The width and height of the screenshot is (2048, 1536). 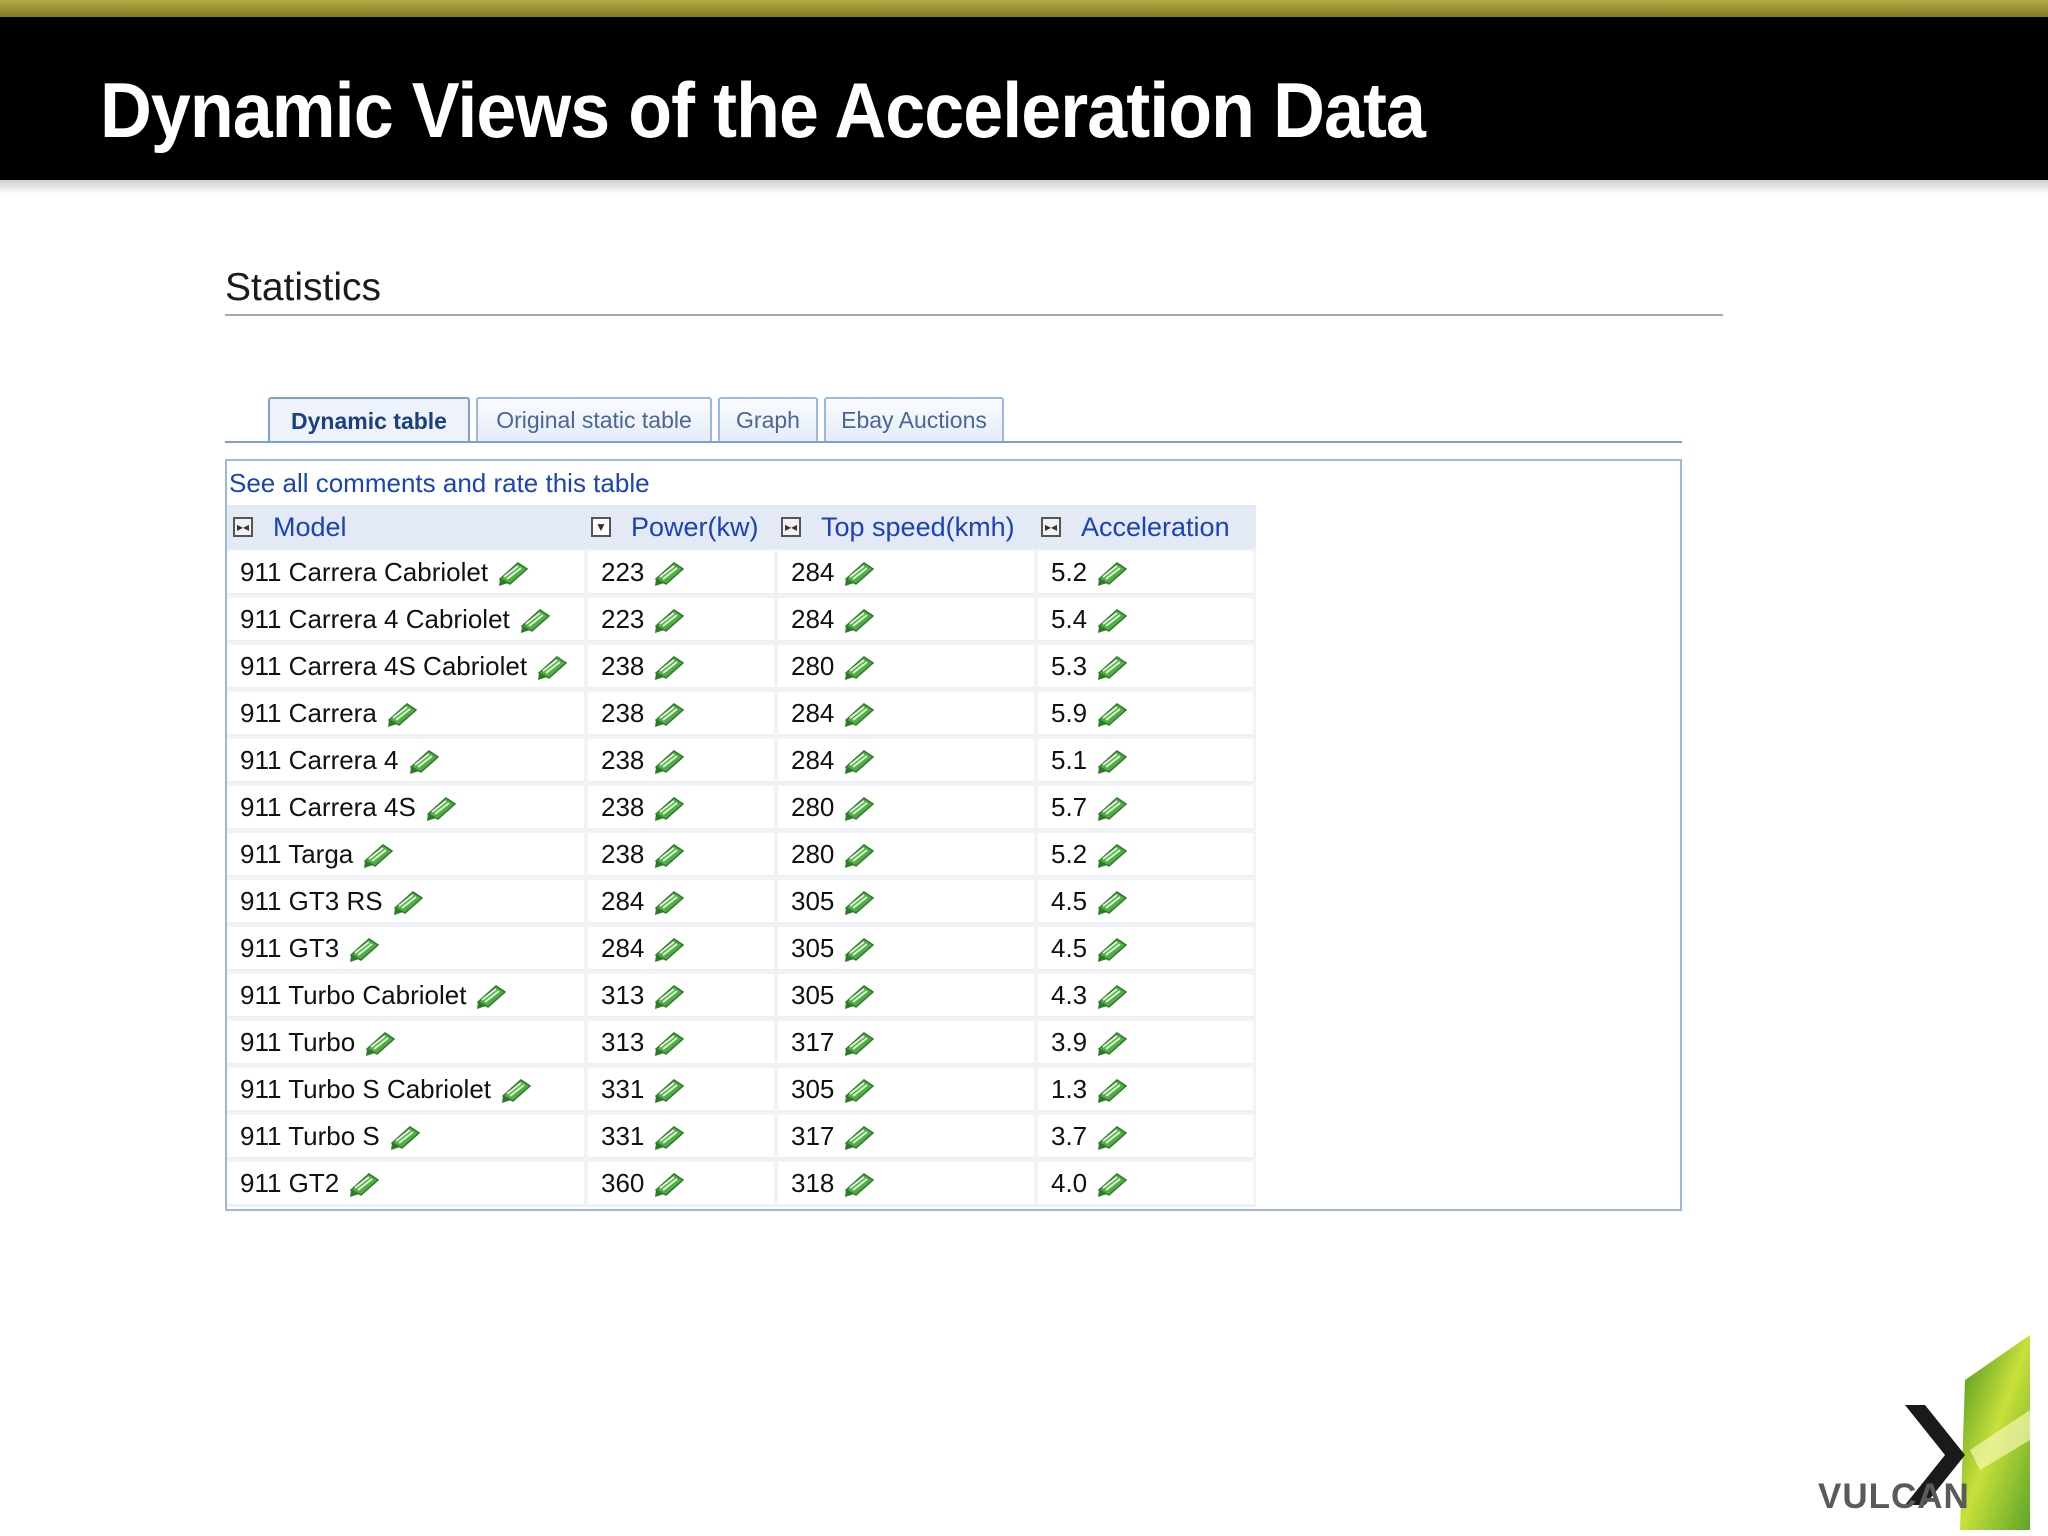 I want to click on tab-ebay-auctions: Ebay Auctions, so click(x=914, y=419).